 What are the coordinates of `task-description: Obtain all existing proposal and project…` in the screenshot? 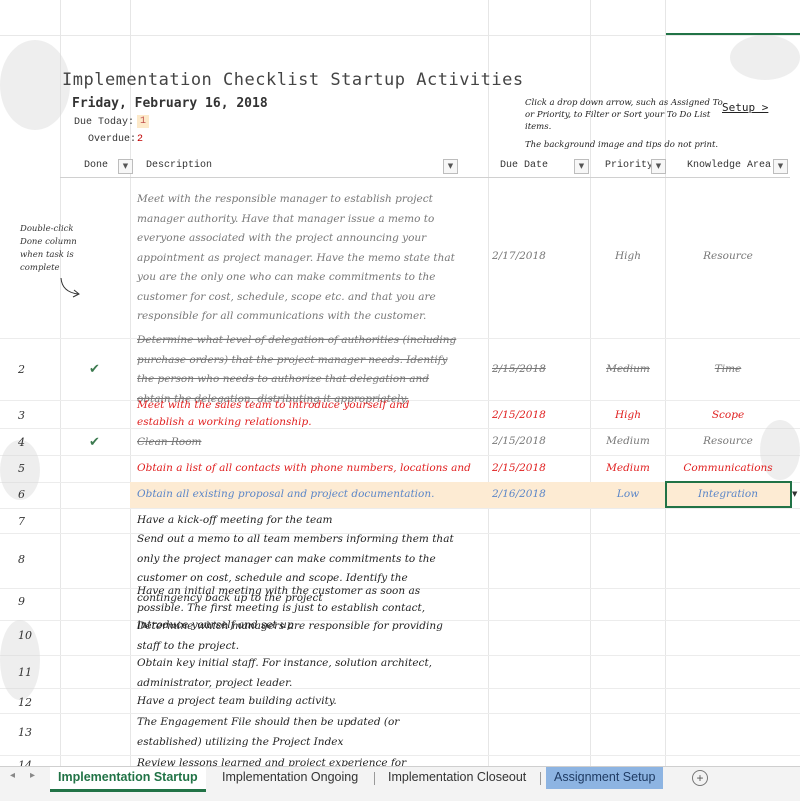 It's located at (307, 495).